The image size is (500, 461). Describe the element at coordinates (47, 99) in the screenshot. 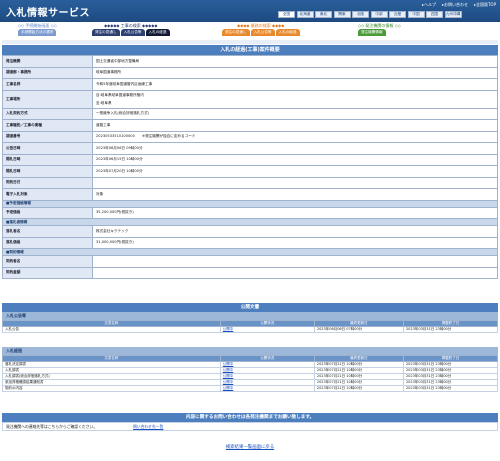

I see `summary-label: 工事場所` at that location.